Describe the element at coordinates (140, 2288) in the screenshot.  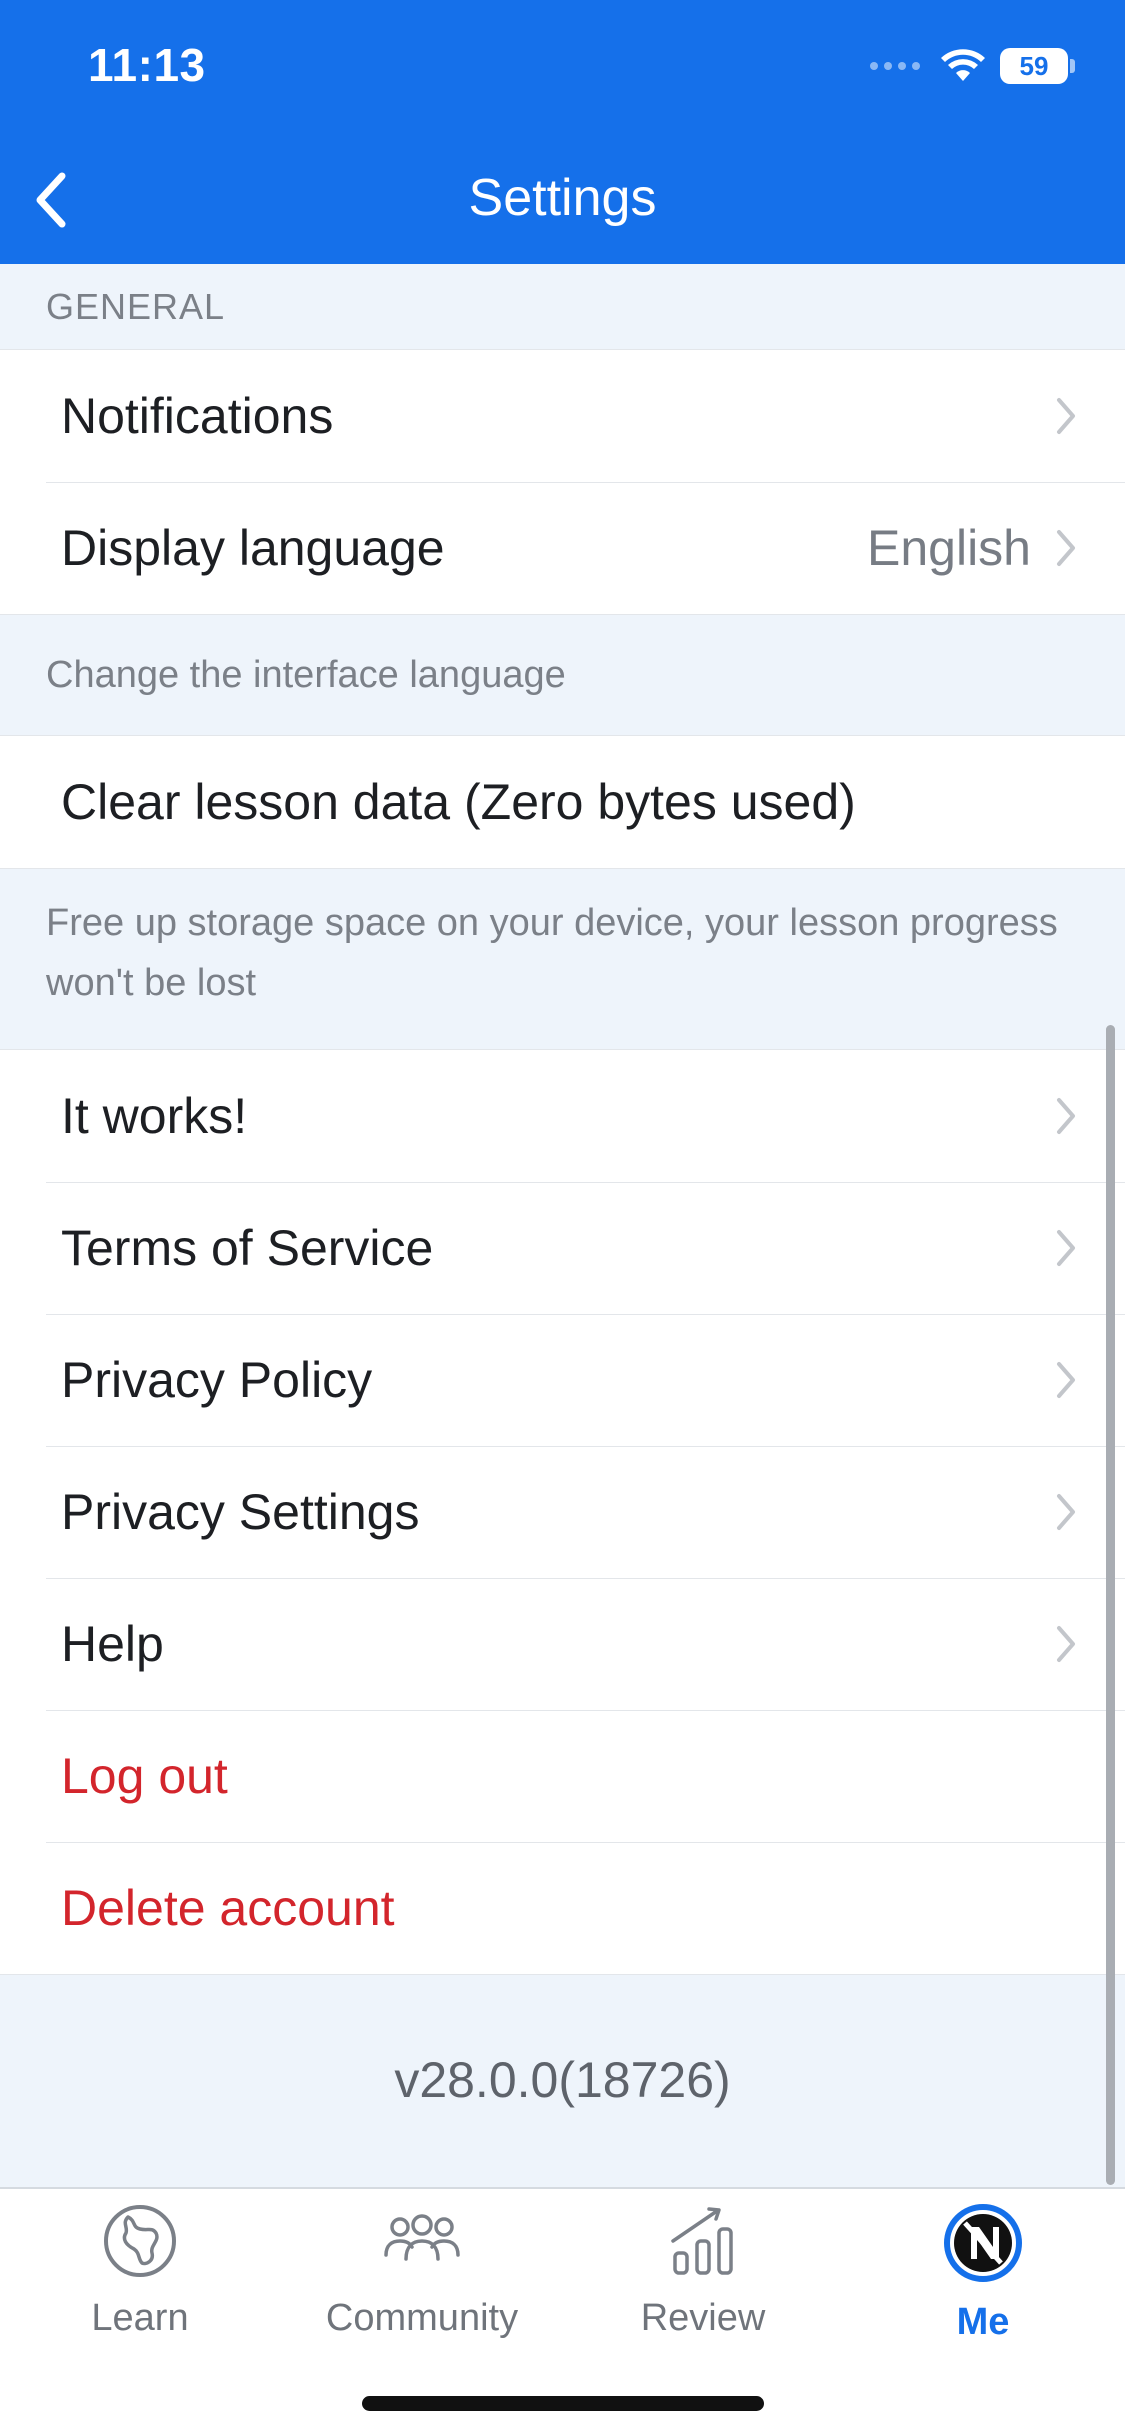
I see `tab-learn: Learn` at that location.